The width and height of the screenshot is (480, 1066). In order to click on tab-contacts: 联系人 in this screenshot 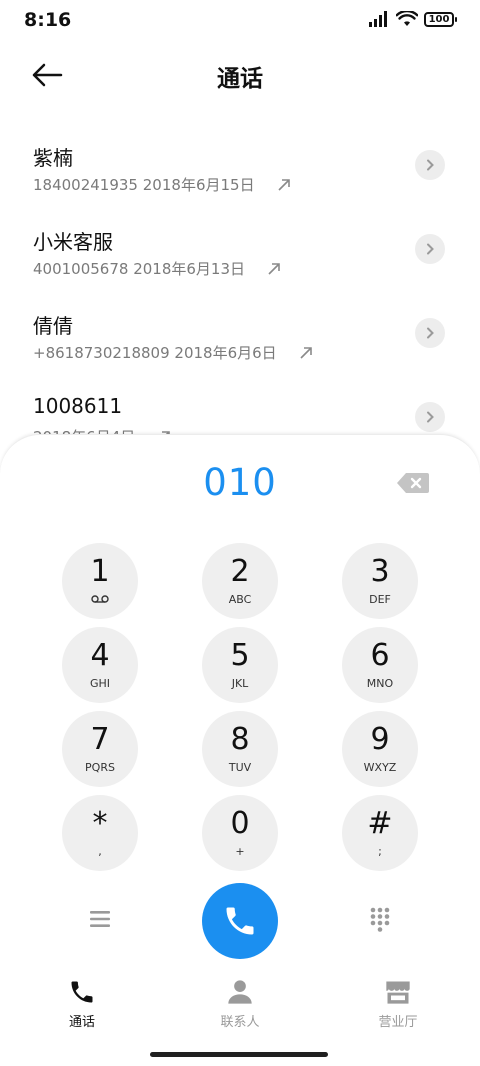, I will do `click(240, 1004)`.